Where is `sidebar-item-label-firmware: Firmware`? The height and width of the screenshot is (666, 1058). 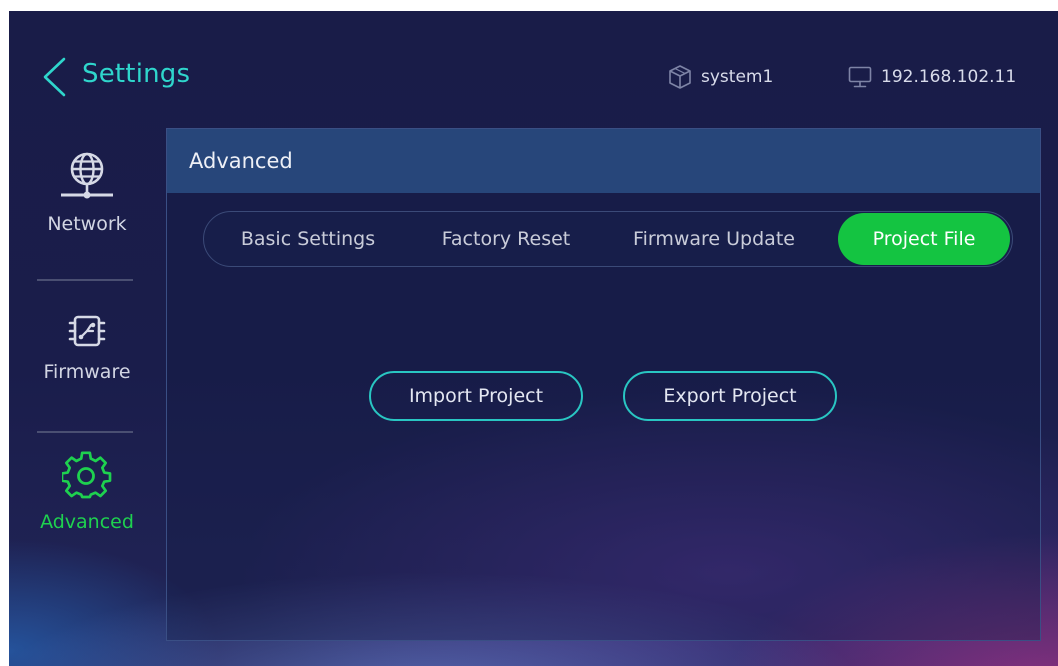 sidebar-item-label-firmware: Firmware is located at coordinates (87, 372).